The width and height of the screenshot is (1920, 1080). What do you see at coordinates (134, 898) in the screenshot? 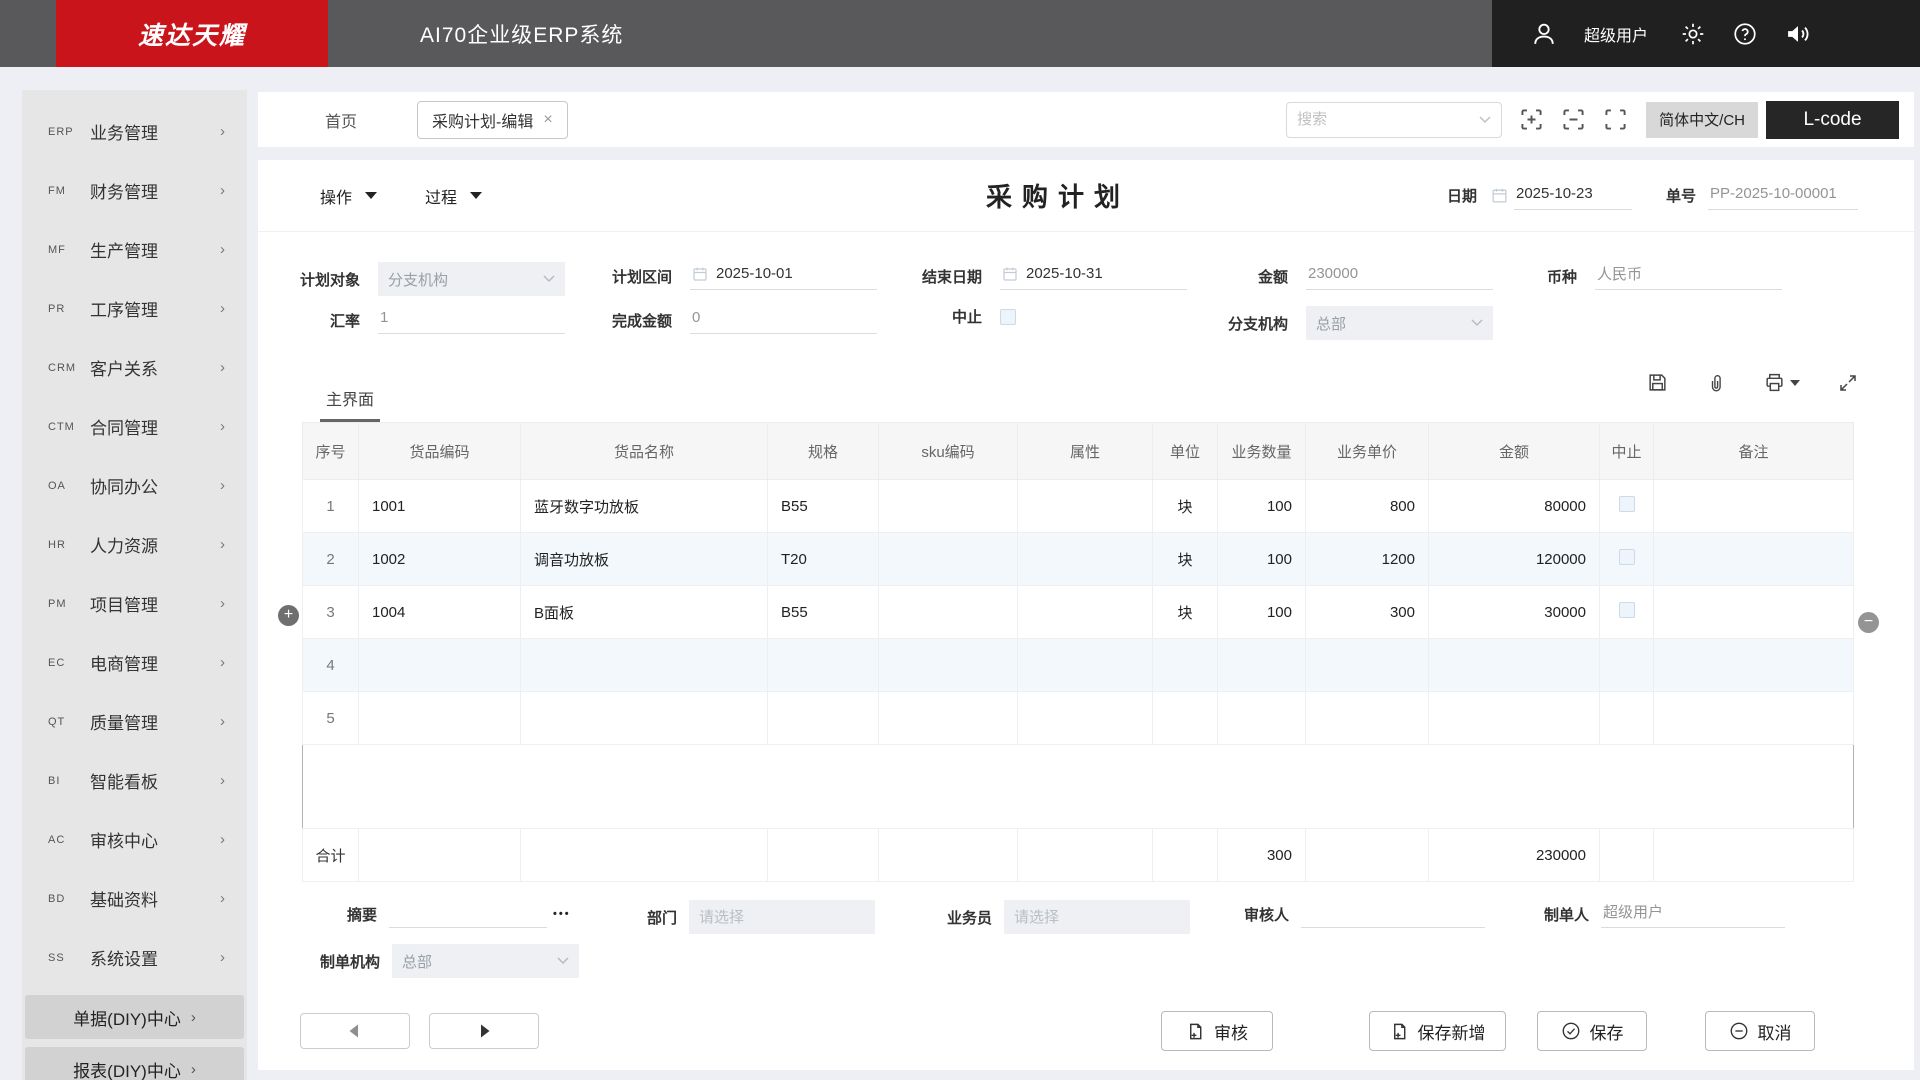
I see `sidebar-item-base-data: BD 基础资料 ›` at bounding box center [134, 898].